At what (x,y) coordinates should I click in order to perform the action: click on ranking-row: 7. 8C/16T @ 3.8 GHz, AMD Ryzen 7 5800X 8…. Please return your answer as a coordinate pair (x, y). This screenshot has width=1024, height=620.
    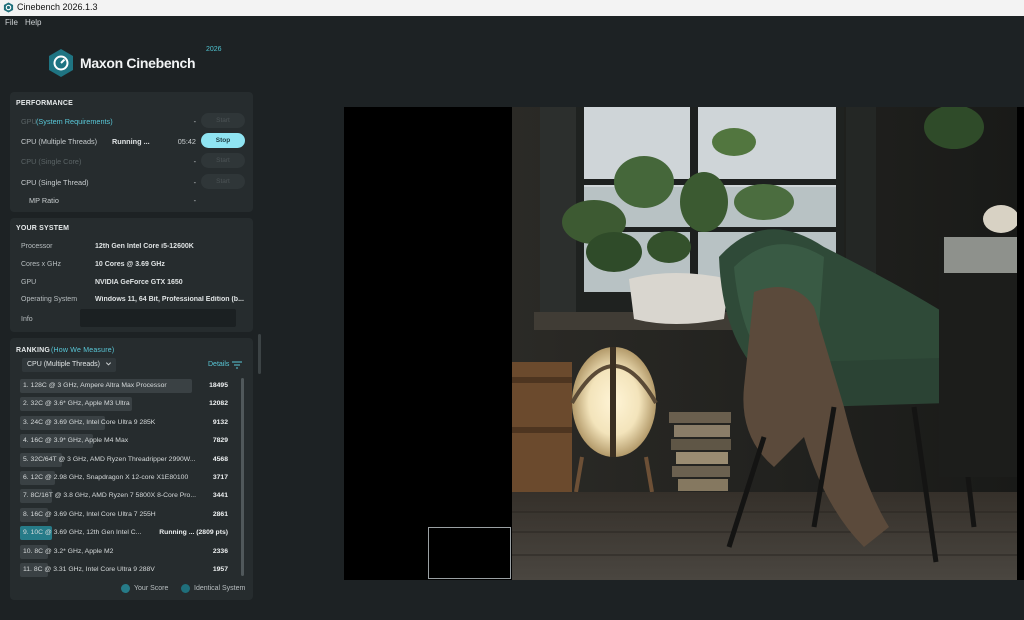
    Looking at the image, I should click on (132, 496).